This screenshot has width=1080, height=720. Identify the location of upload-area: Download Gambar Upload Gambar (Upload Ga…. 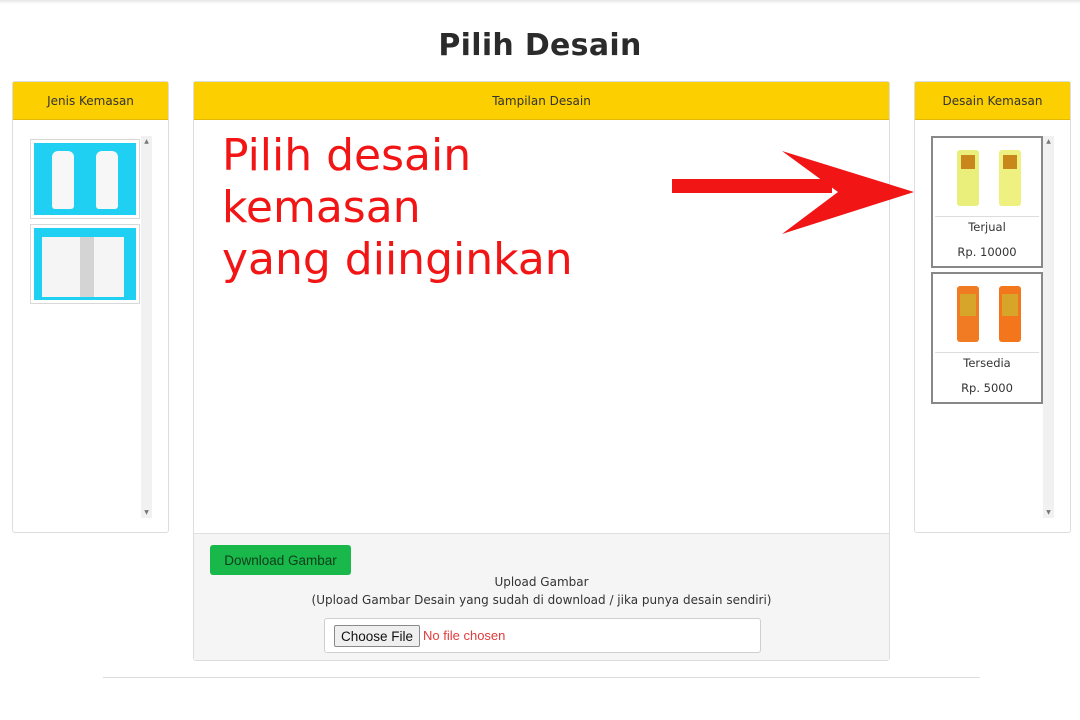
(541, 596).